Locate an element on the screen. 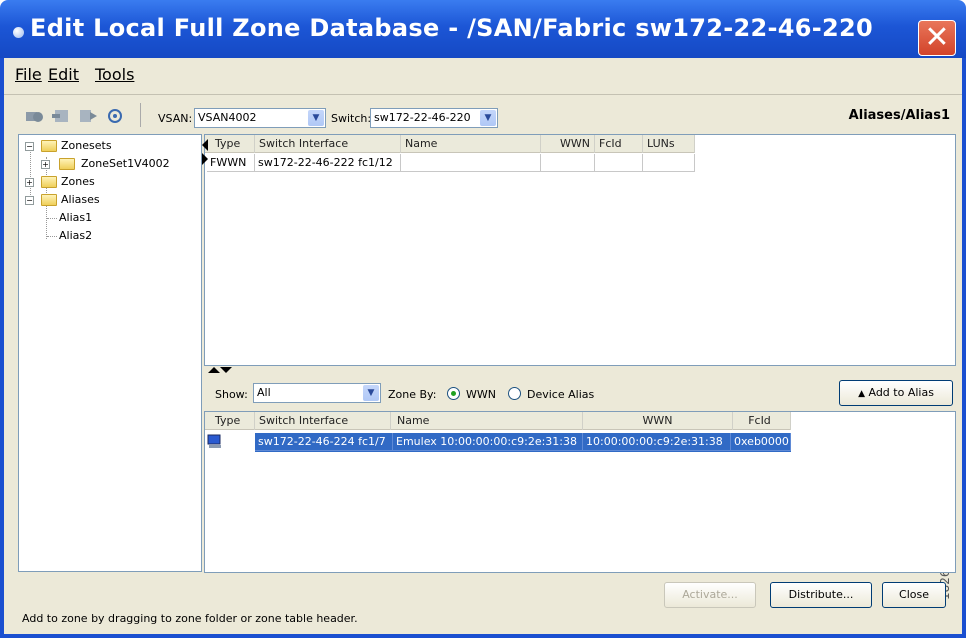 The width and height of the screenshot is (980, 638). menu-file-label: File is located at coordinates (28, 74).